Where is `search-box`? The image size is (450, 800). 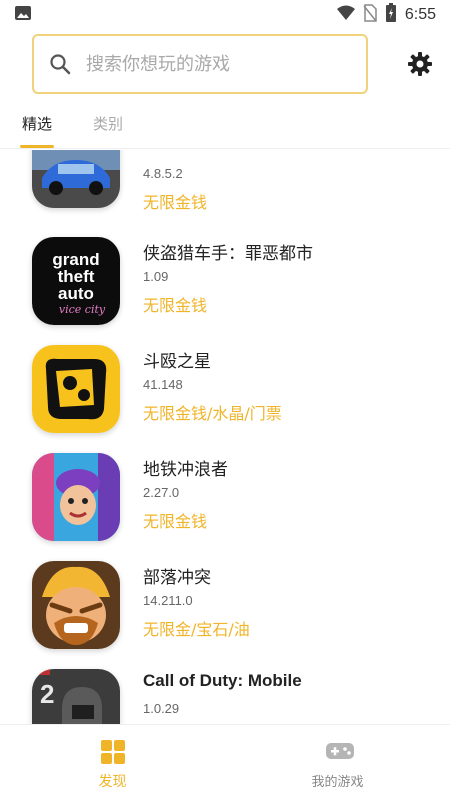
search-box is located at coordinates (200, 64).